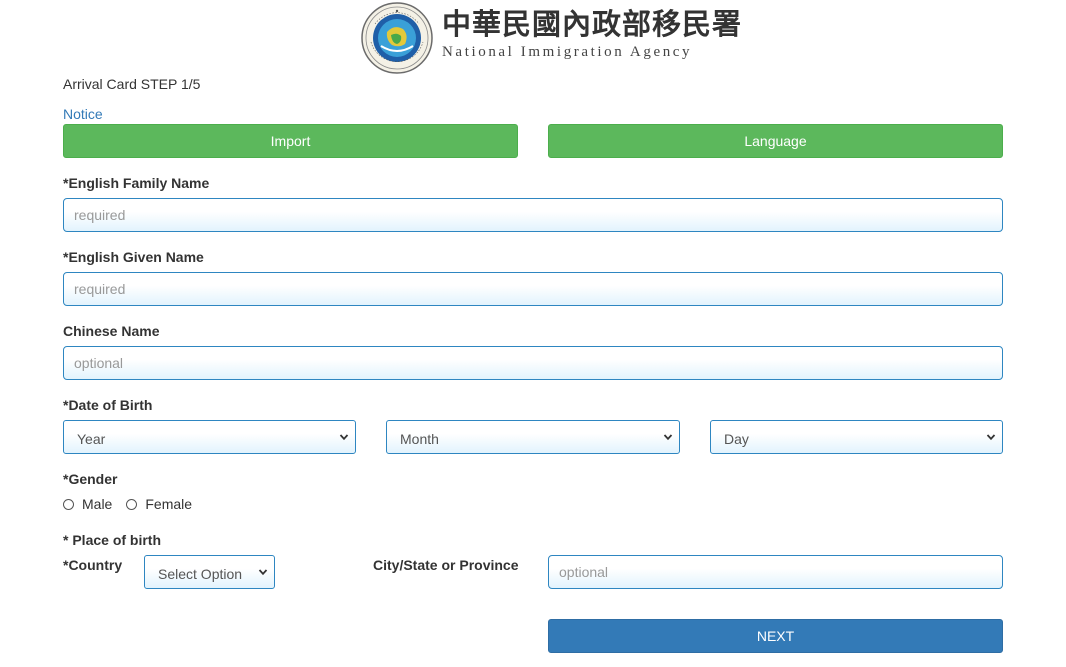  What do you see at coordinates (111, 331) in the screenshot?
I see `chinese-name-label: Chinese Name` at bounding box center [111, 331].